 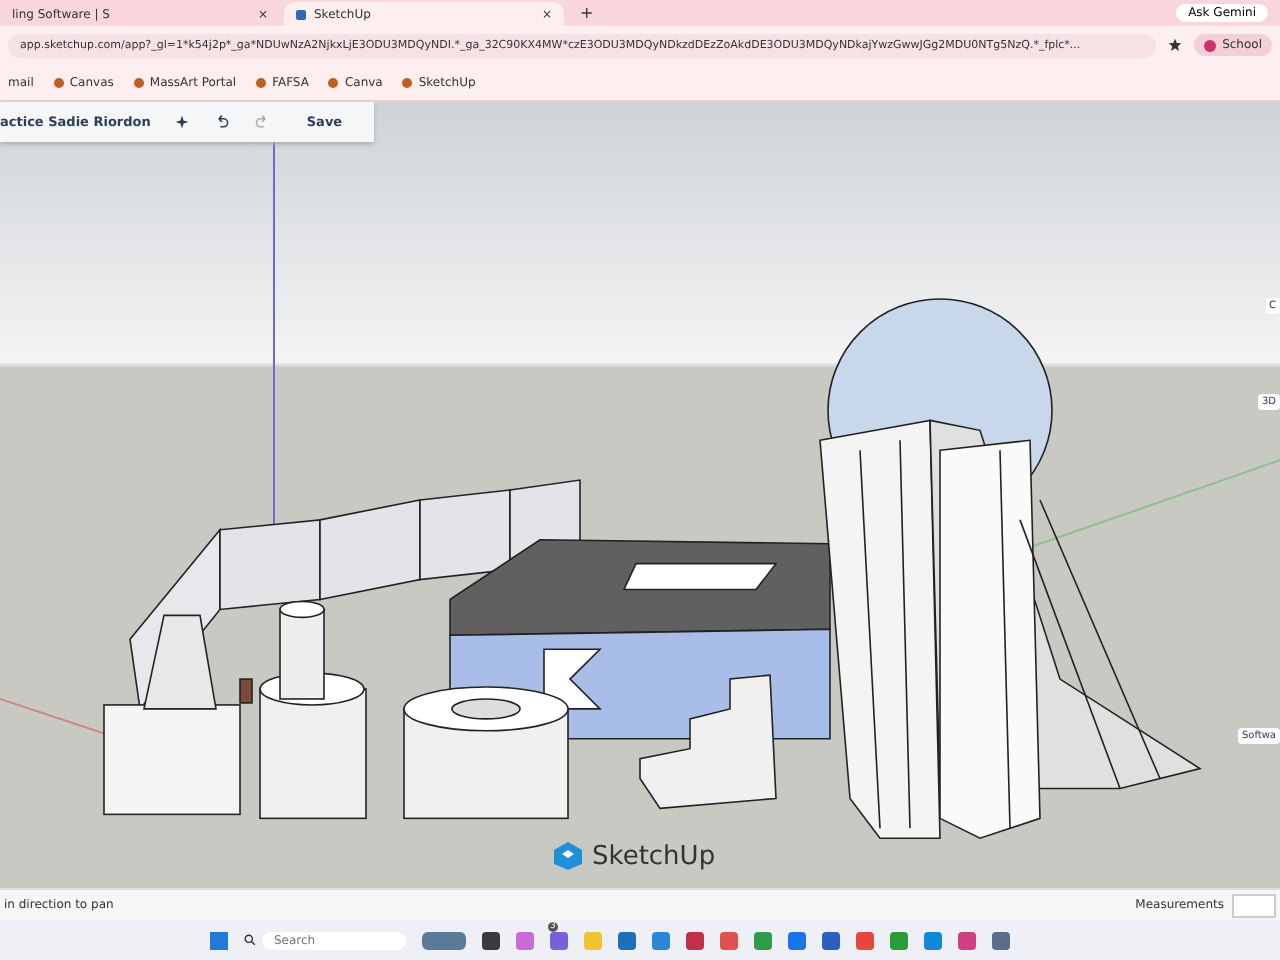 What do you see at coordinates (222, 122) in the screenshot?
I see `undo-icon` at bounding box center [222, 122].